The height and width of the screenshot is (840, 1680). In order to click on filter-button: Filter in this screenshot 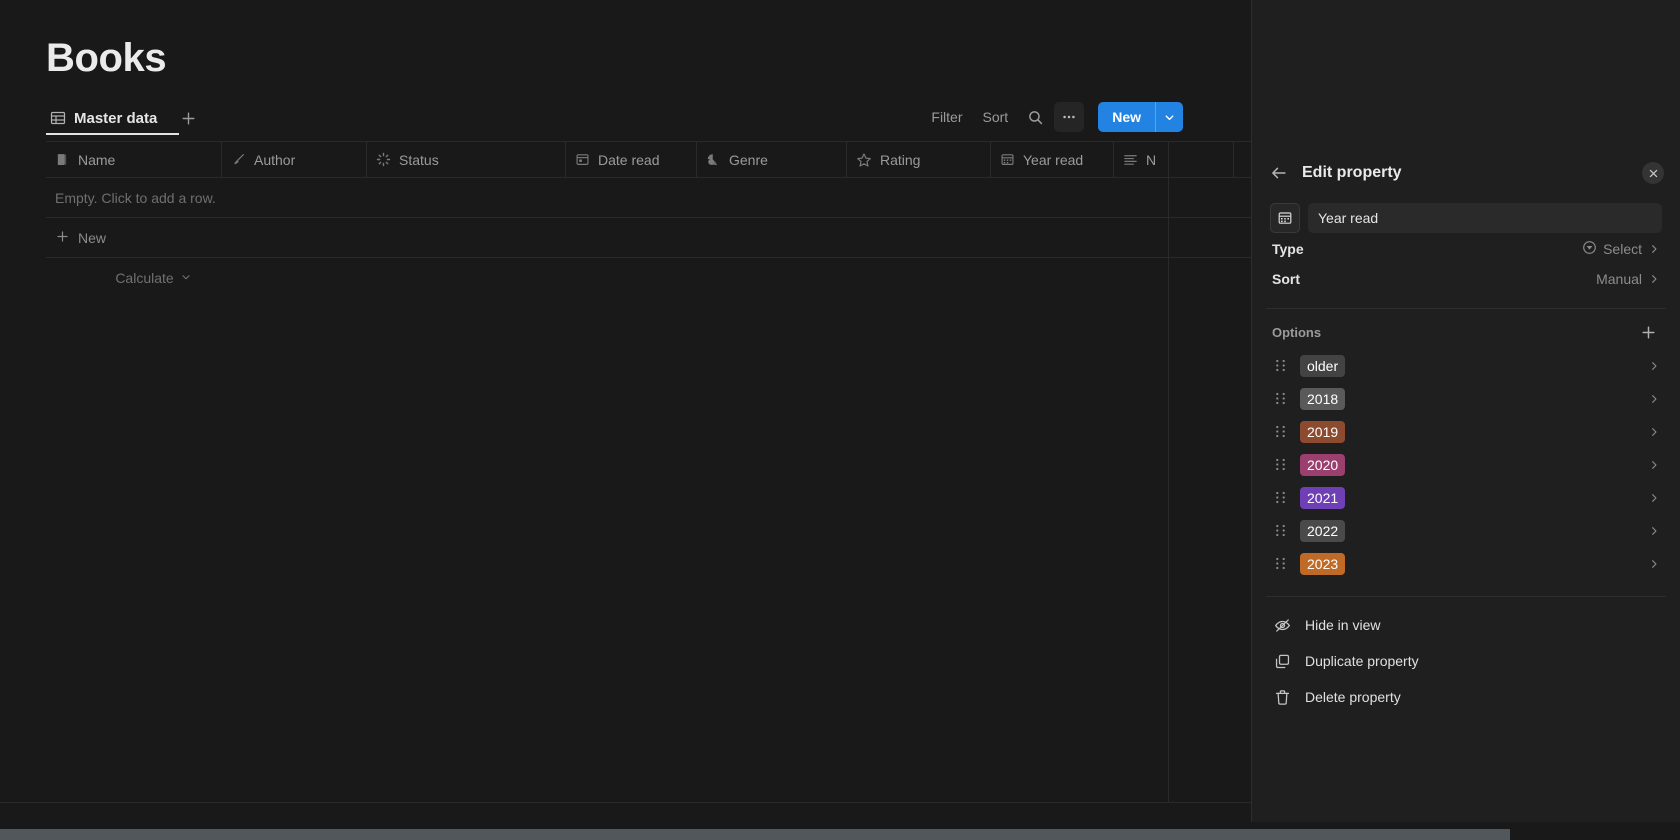, I will do `click(946, 117)`.